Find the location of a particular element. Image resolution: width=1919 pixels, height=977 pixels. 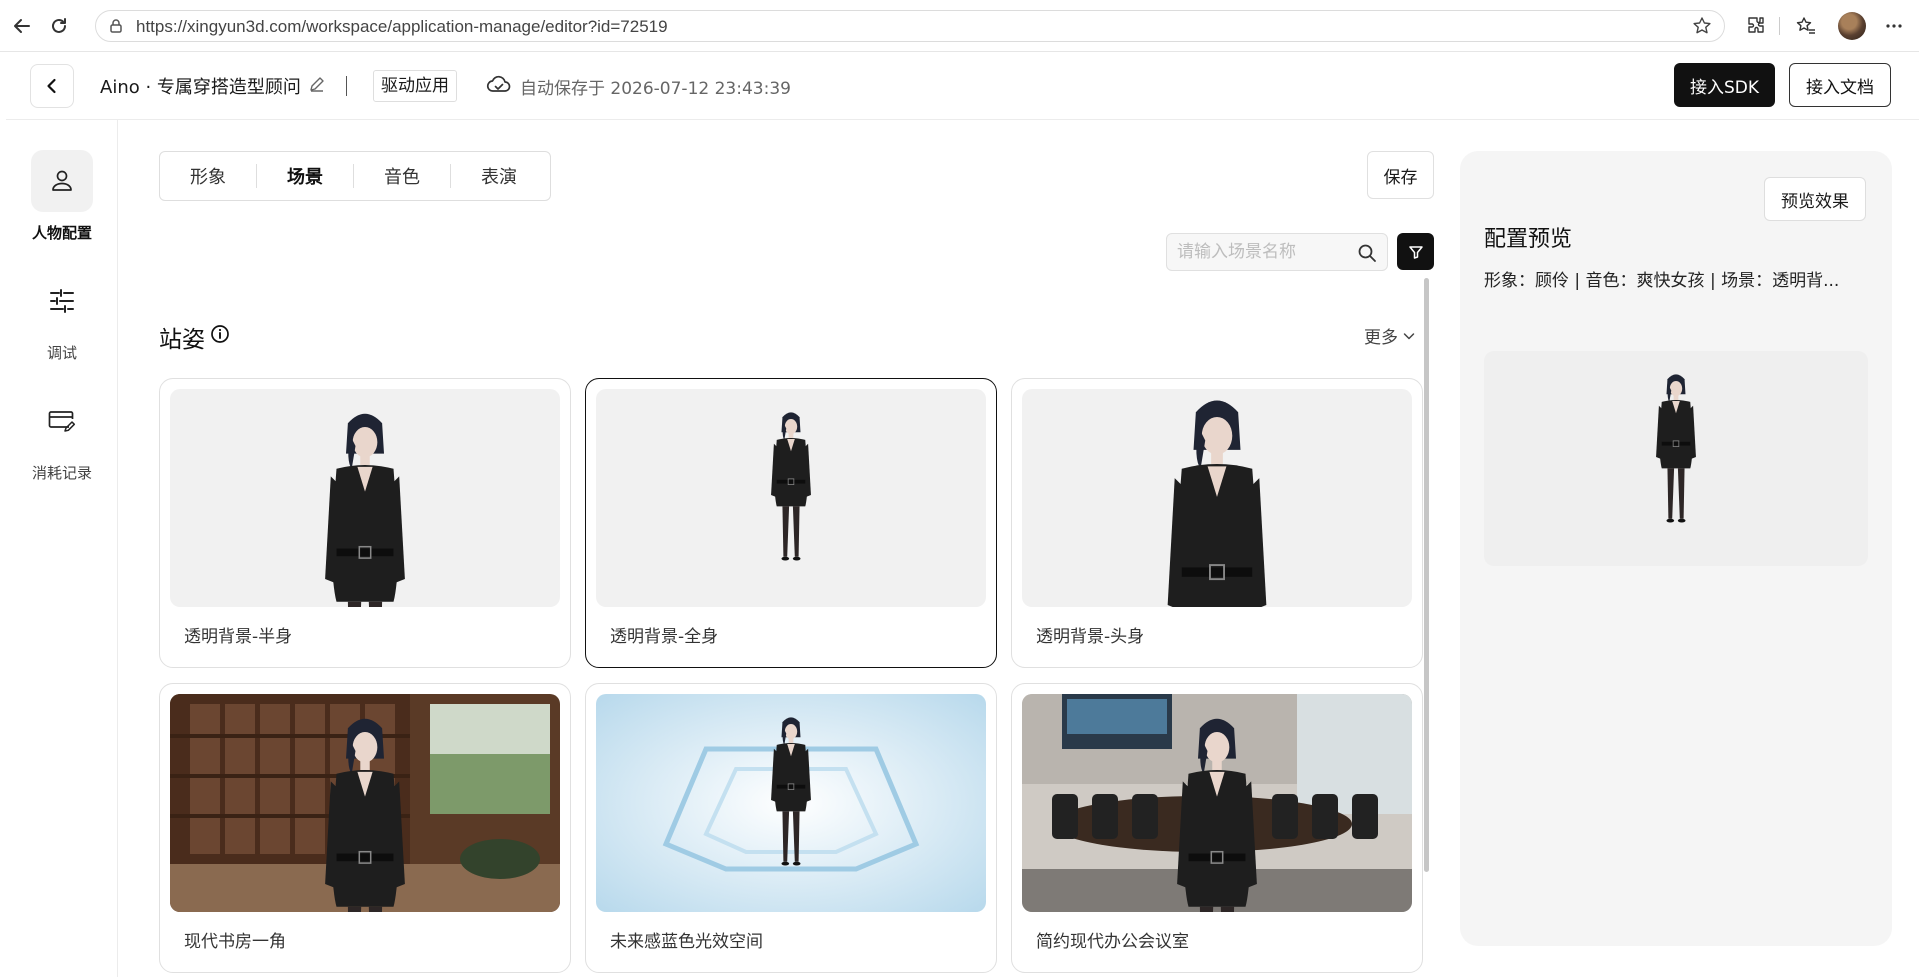

favorites-icon is located at coordinates (1806, 26).